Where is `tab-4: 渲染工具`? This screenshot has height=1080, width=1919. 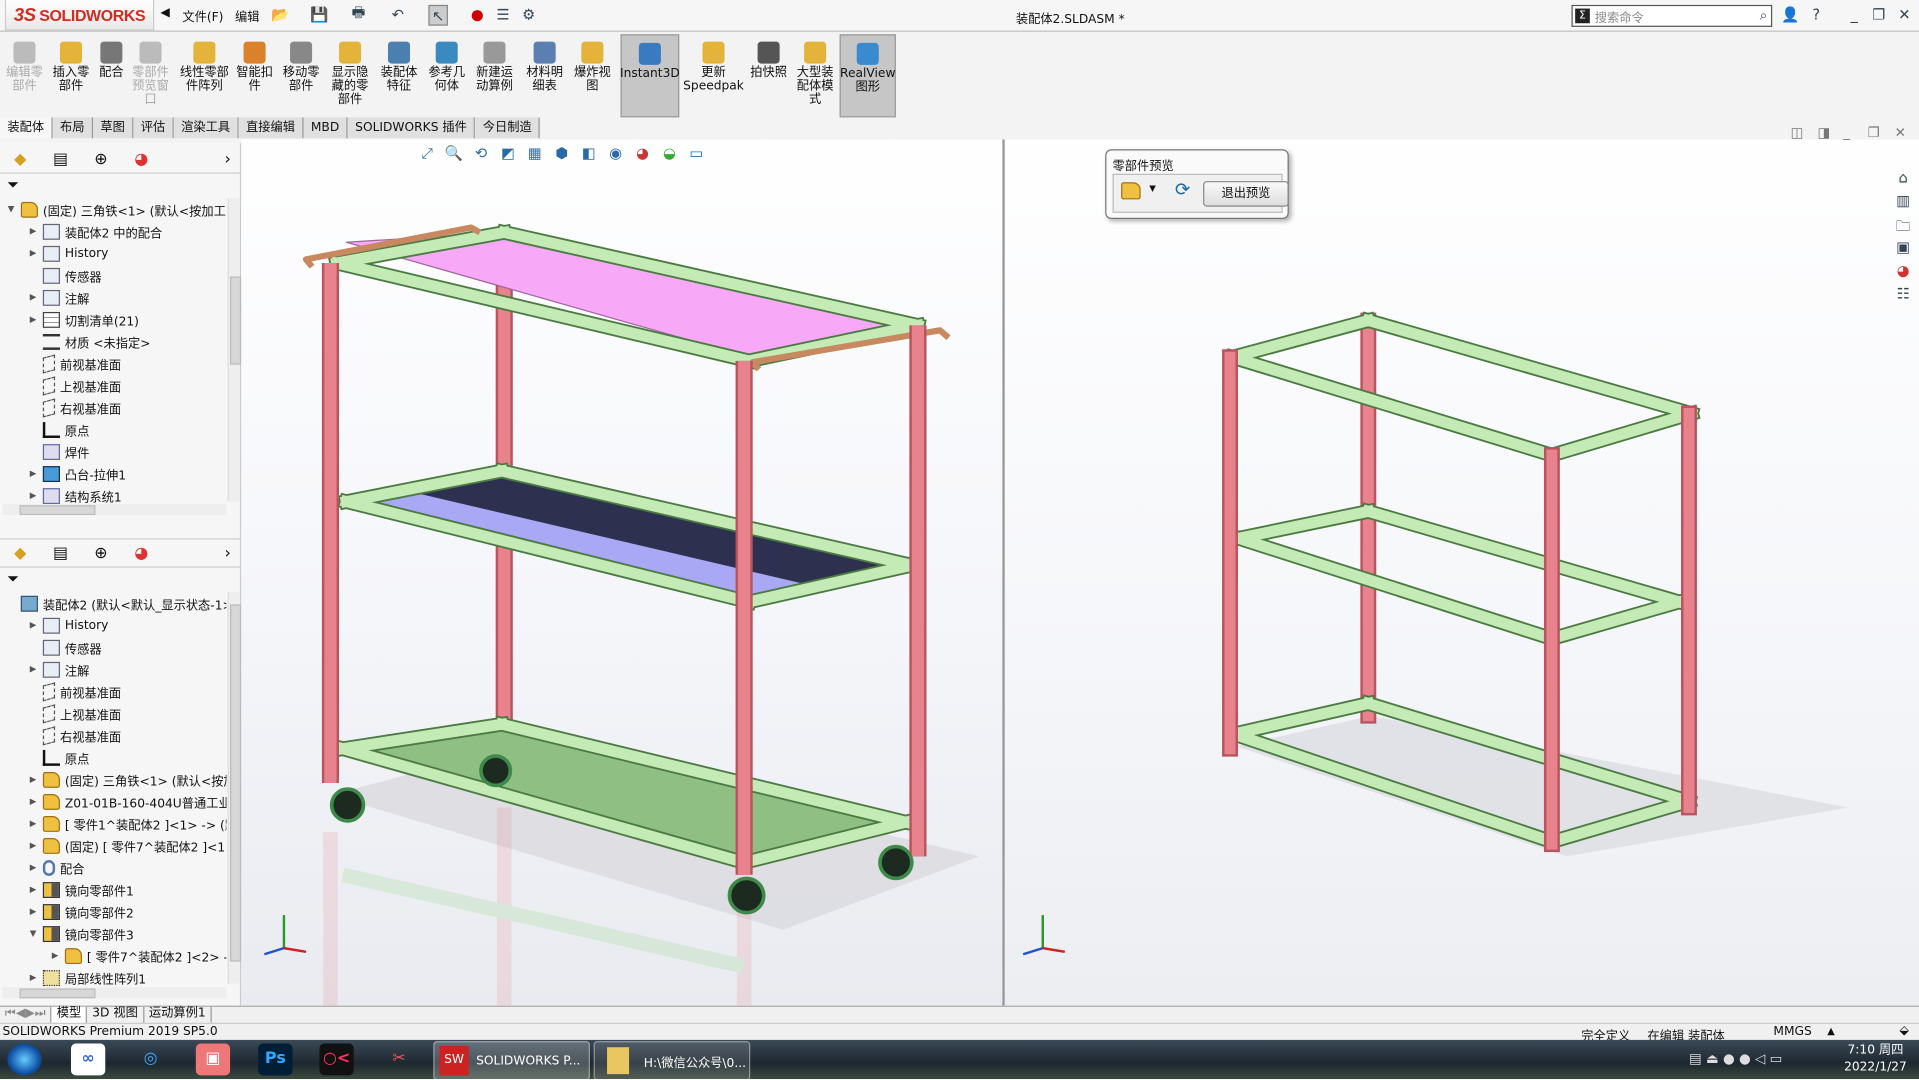
tab-4: 渲染工具 is located at coordinates (206, 128).